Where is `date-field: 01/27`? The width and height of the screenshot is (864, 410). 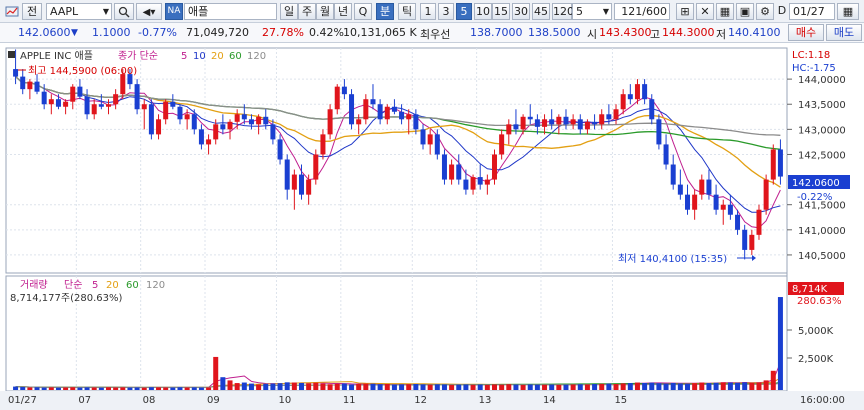
date-field: 01/27 is located at coordinates (812, 11).